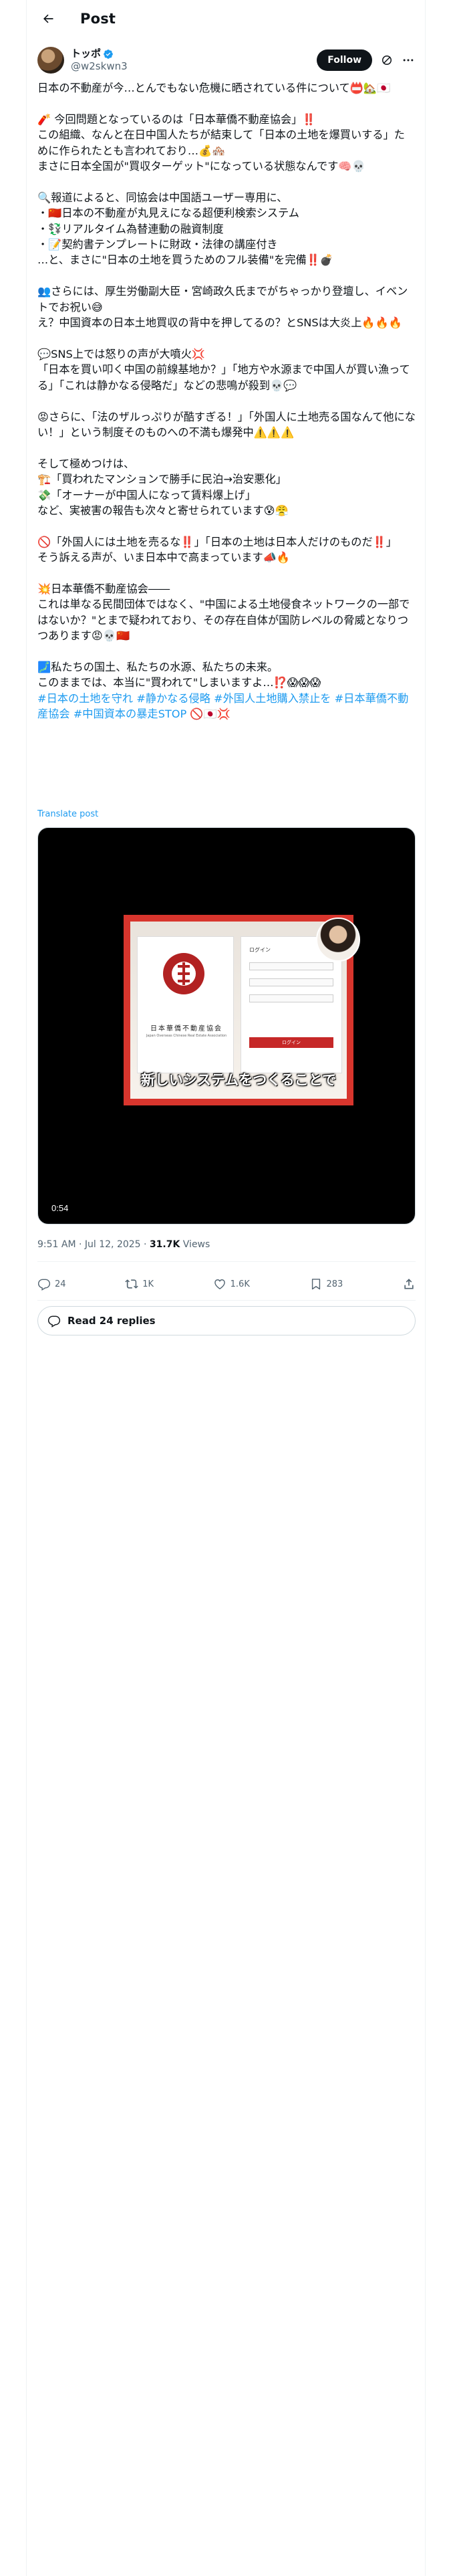 Image resolution: width=451 pixels, height=2576 pixels. I want to click on like-count: 1.6K, so click(240, 1284).